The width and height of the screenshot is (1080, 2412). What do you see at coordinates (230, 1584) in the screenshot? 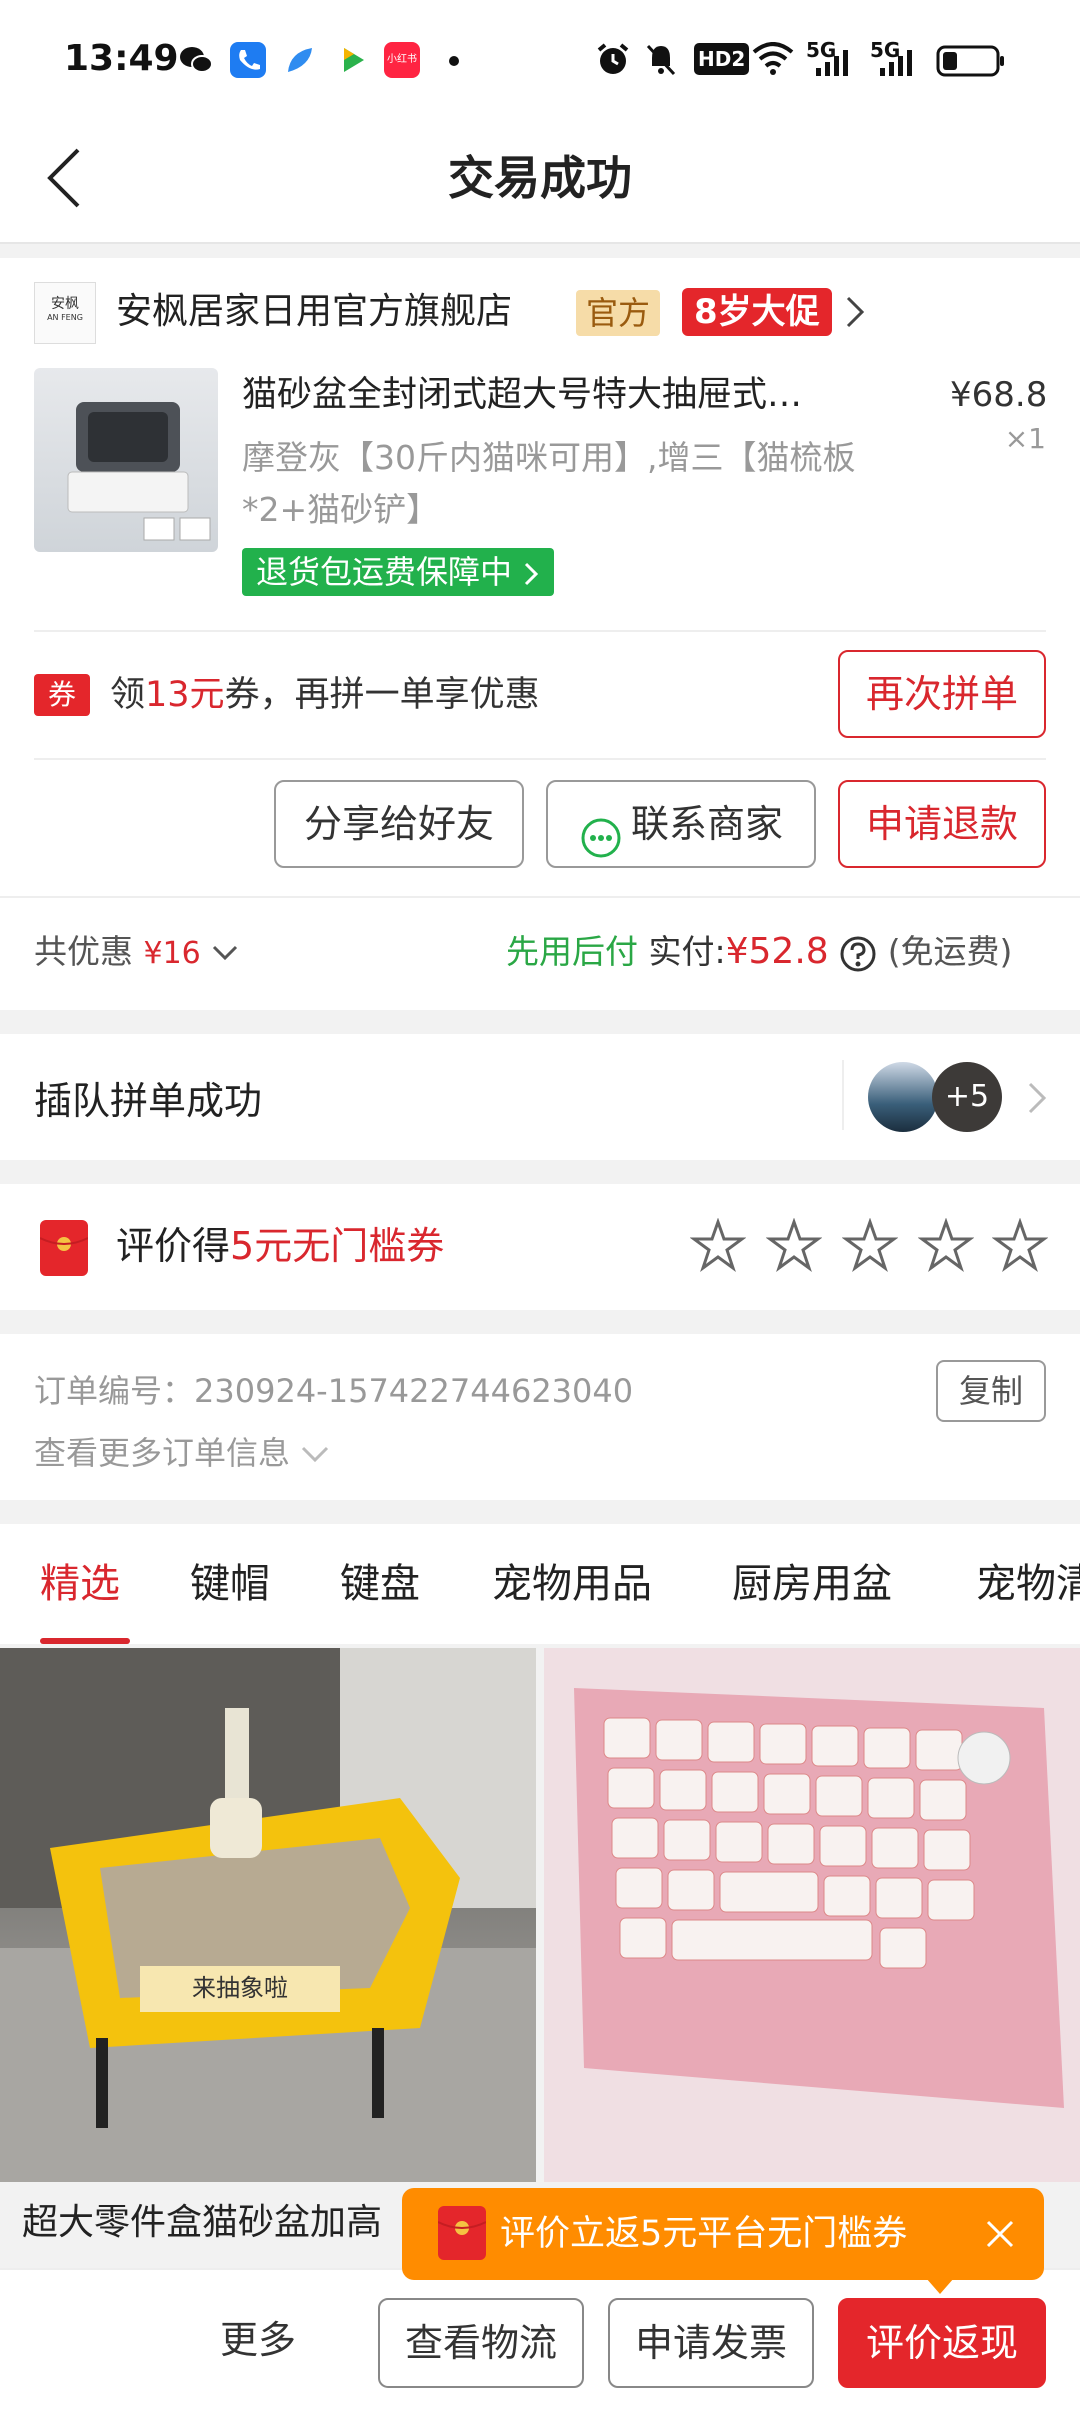
I see `tab-keycaps: 键帽` at bounding box center [230, 1584].